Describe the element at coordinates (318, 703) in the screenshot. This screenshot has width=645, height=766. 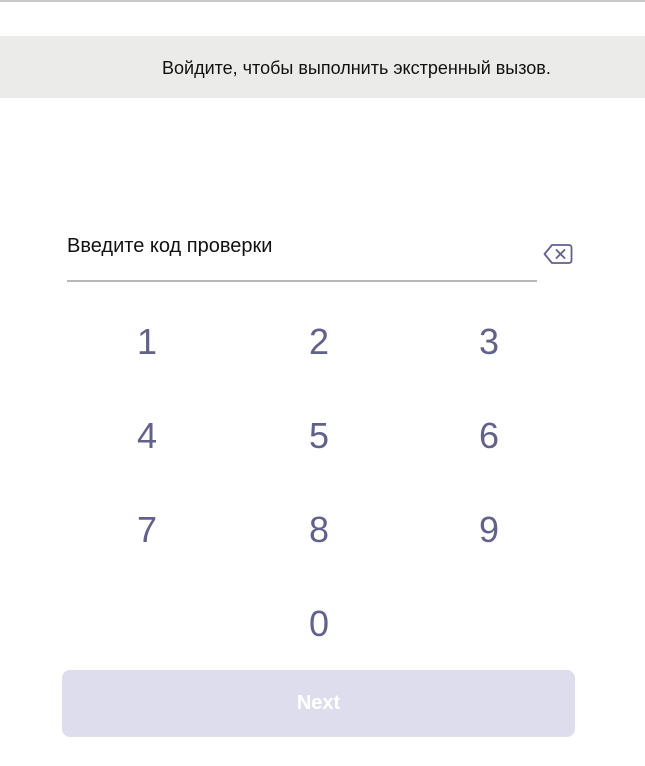
I see `next-button: Next` at that location.